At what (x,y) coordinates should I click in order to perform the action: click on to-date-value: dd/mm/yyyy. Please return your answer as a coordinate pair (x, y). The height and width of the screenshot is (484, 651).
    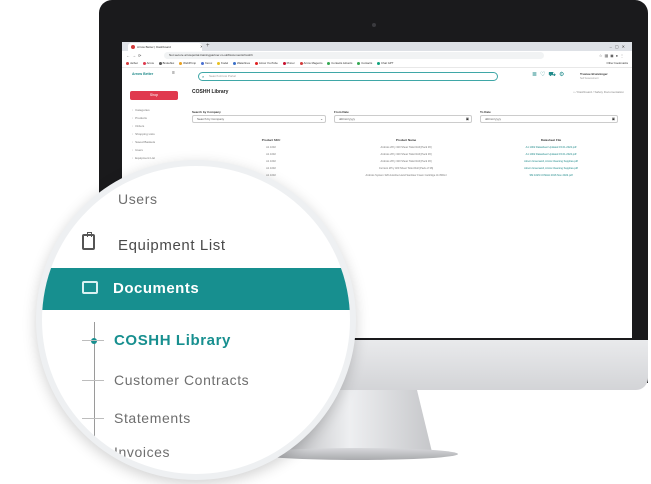
    Looking at the image, I should click on (493, 119).